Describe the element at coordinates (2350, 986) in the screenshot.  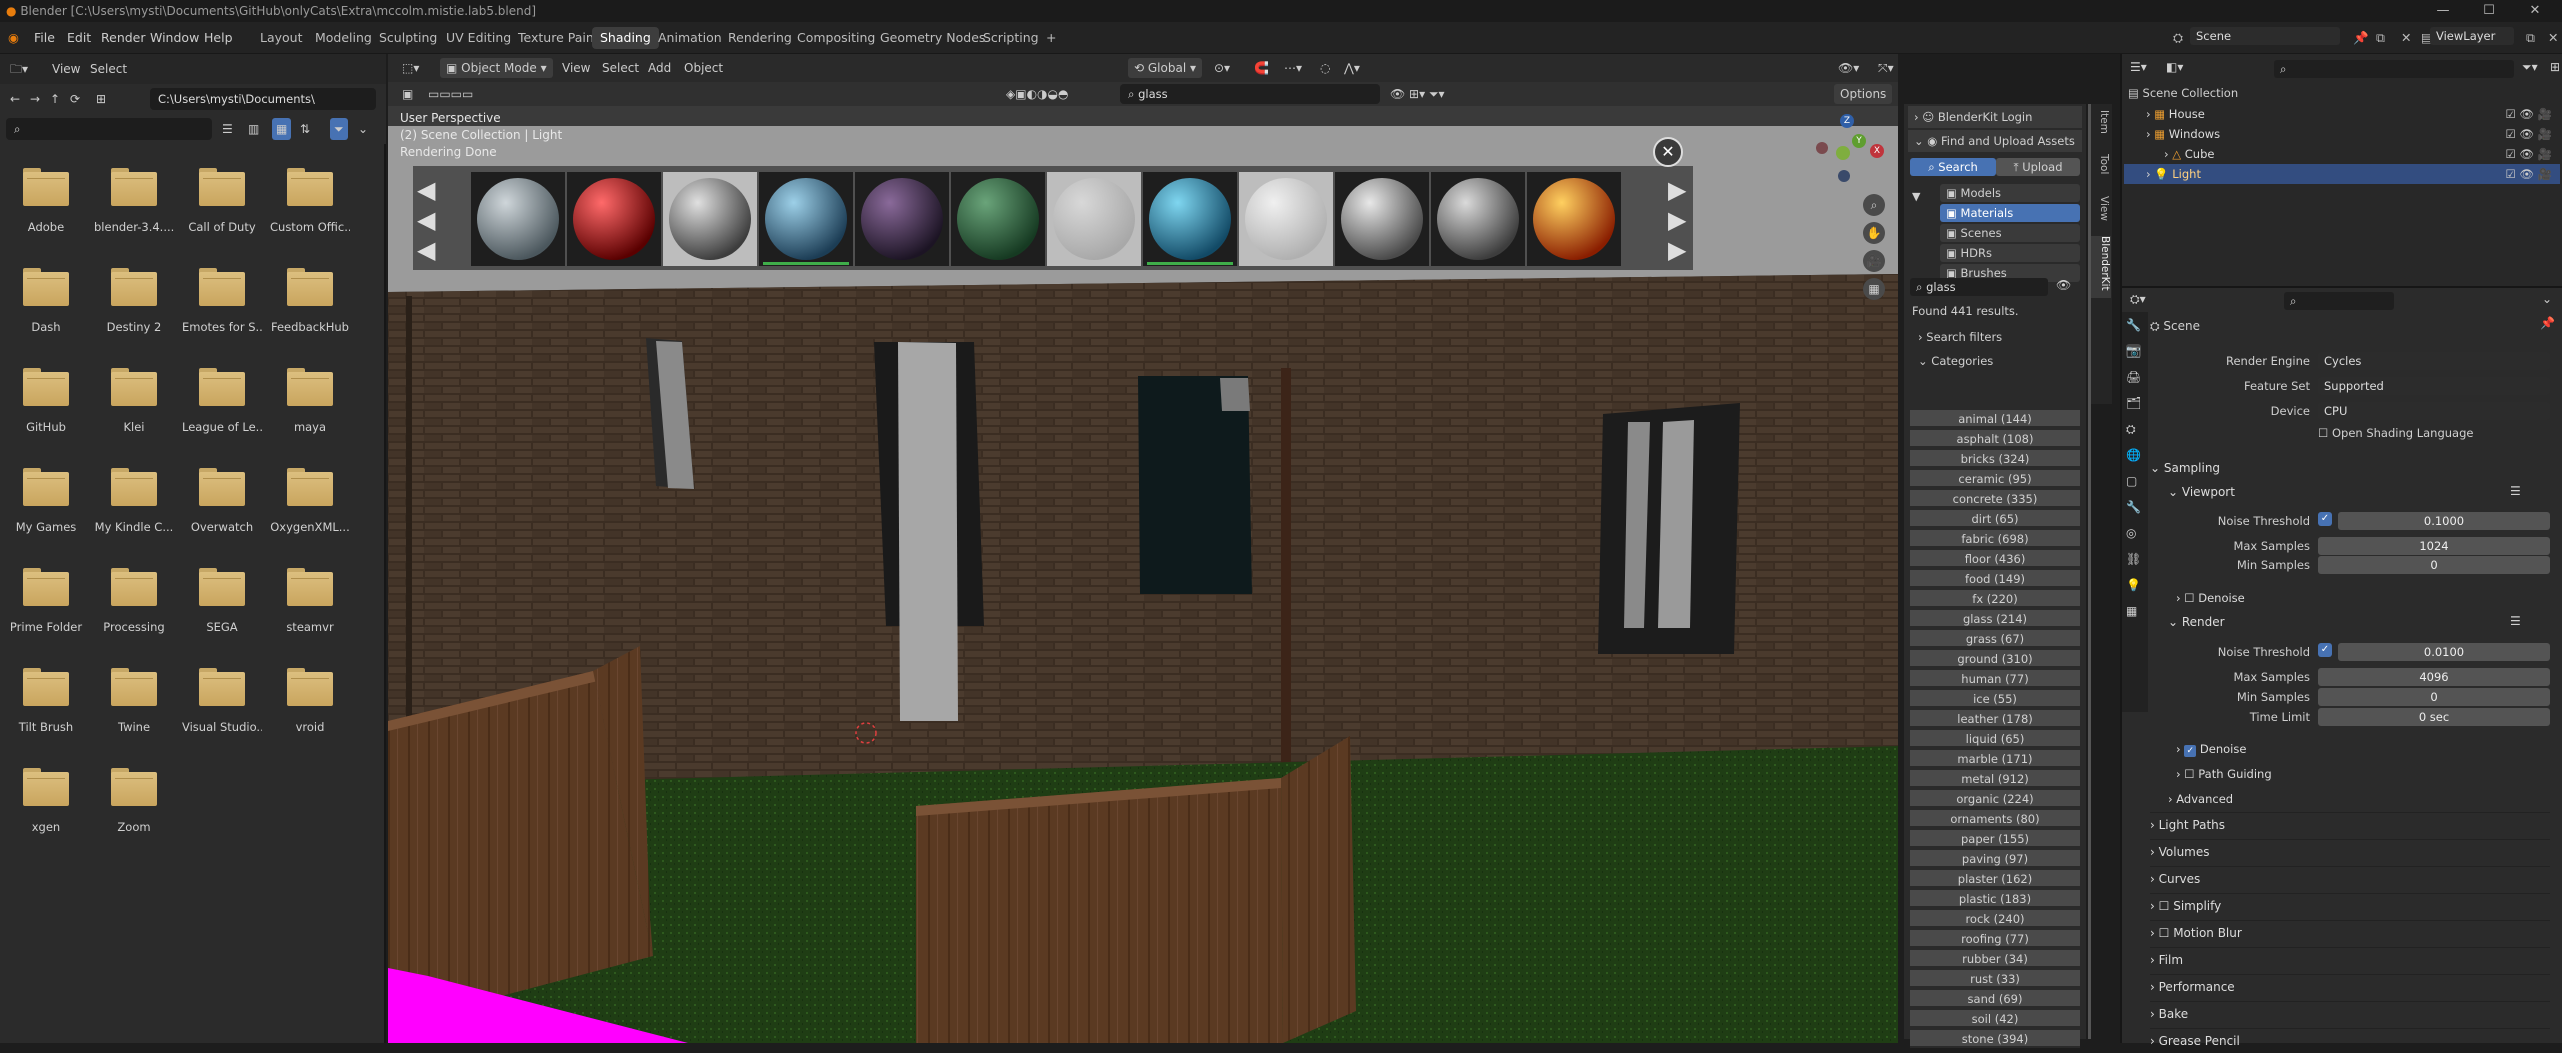
I see `section-performance: › Performance` at that location.